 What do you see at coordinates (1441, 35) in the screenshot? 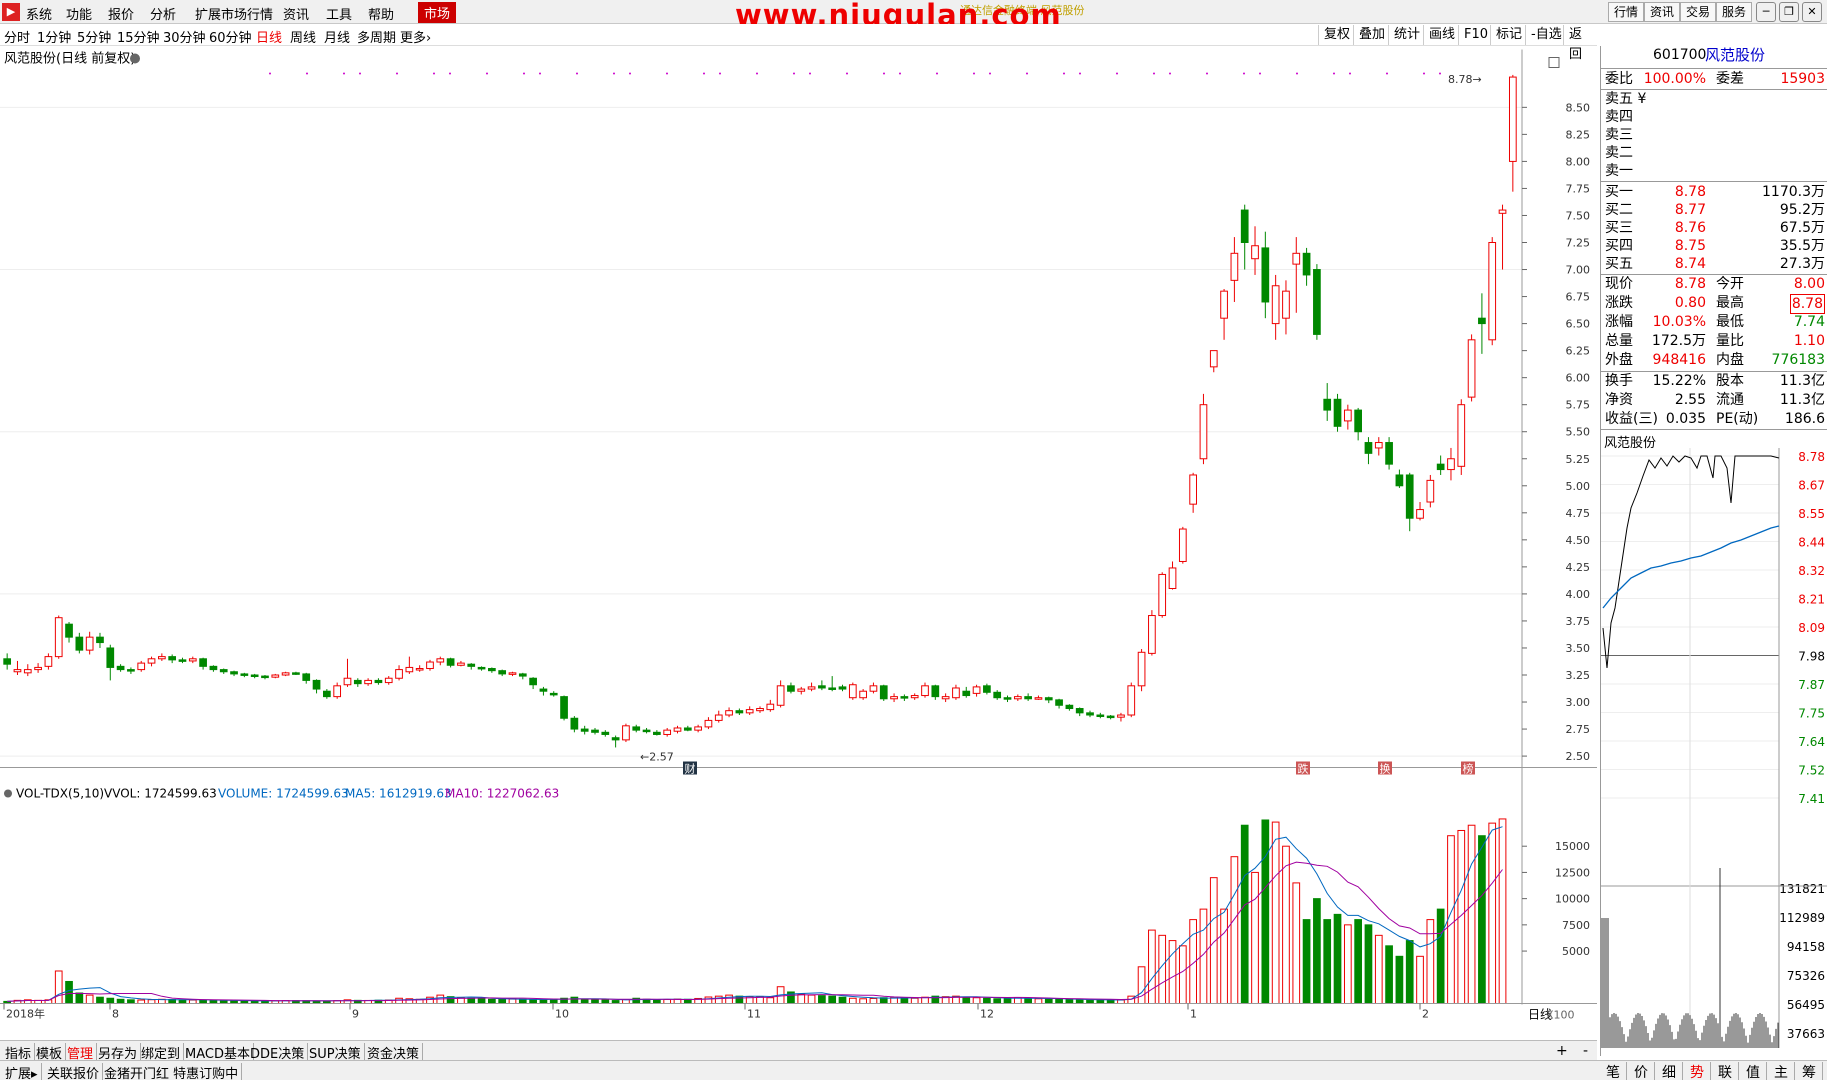
I see `tool-draw: 画线` at bounding box center [1441, 35].